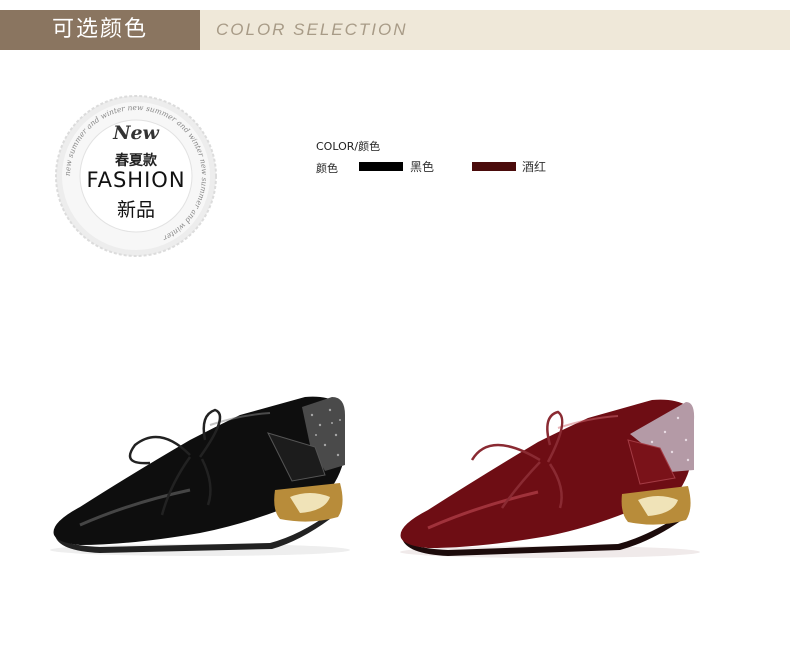 The image size is (790, 652). What do you see at coordinates (312, 29) in the screenshot?
I see `section-title-en: COLOR SELECTION` at bounding box center [312, 29].